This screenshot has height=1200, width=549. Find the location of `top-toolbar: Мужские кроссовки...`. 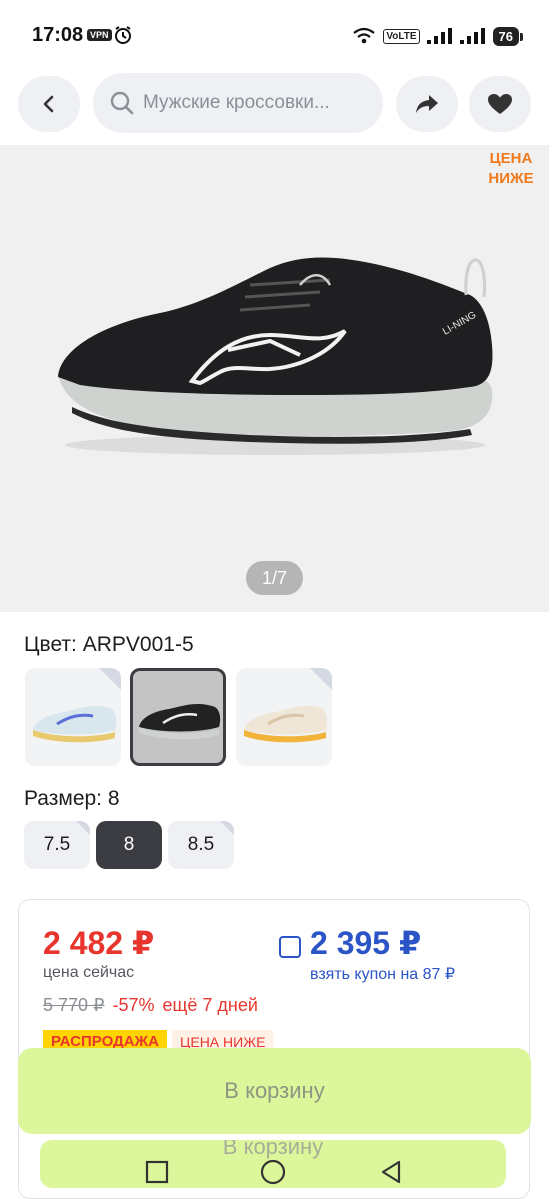

top-toolbar: Мужские кроссовки... is located at coordinates (274, 106).